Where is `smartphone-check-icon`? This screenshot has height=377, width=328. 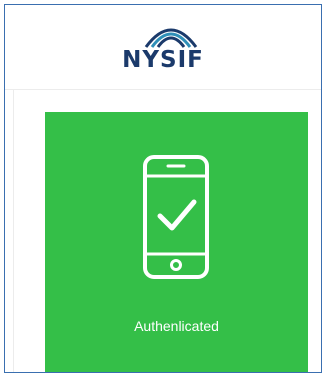 smartphone-check-icon is located at coordinates (176, 217).